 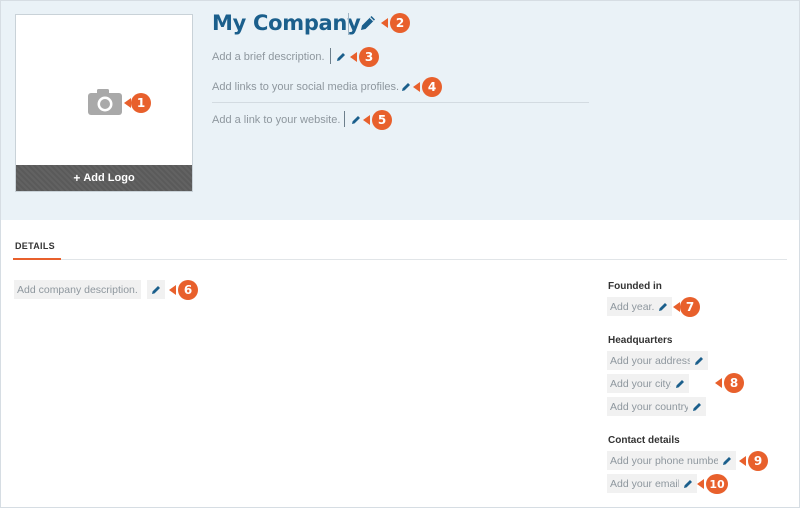 What do you see at coordinates (667, 460) in the screenshot?
I see `phone-field: Add your phone number.` at bounding box center [667, 460].